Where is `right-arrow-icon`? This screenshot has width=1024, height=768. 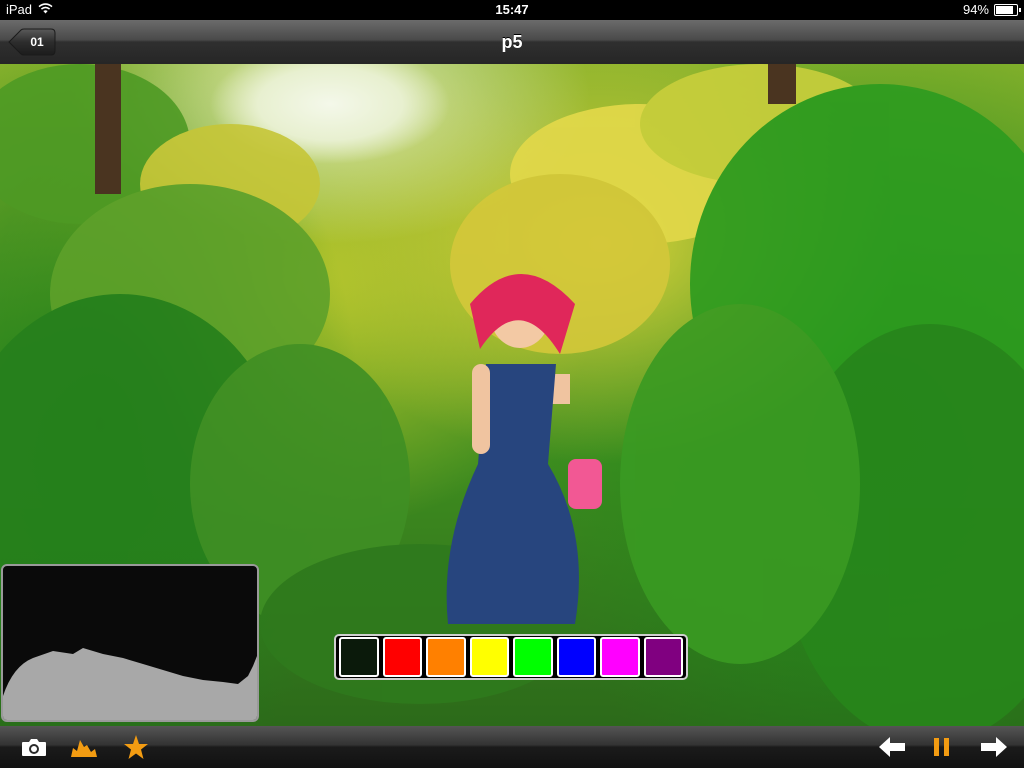
right-arrow-icon is located at coordinates (994, 747).